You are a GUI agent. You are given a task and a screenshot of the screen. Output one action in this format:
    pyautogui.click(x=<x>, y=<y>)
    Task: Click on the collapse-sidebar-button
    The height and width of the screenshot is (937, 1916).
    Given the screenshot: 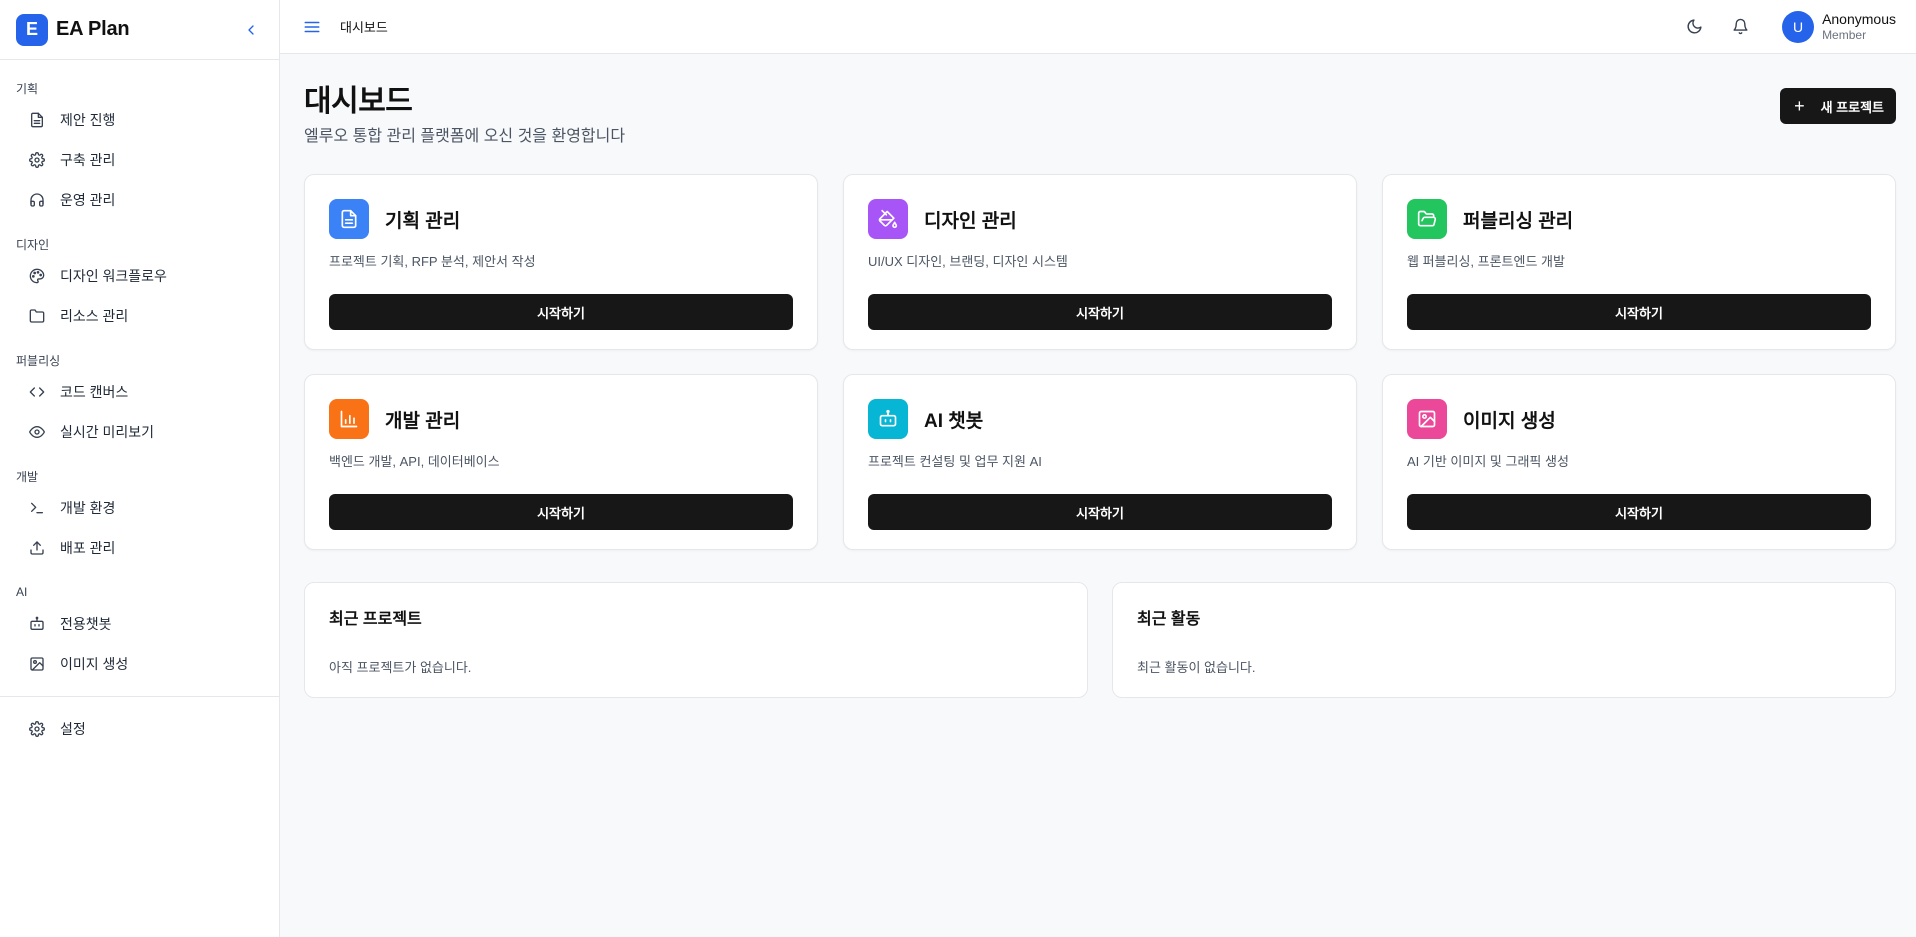 What is the action you would take?
    pyautogui.click(x=251, y=30)
    